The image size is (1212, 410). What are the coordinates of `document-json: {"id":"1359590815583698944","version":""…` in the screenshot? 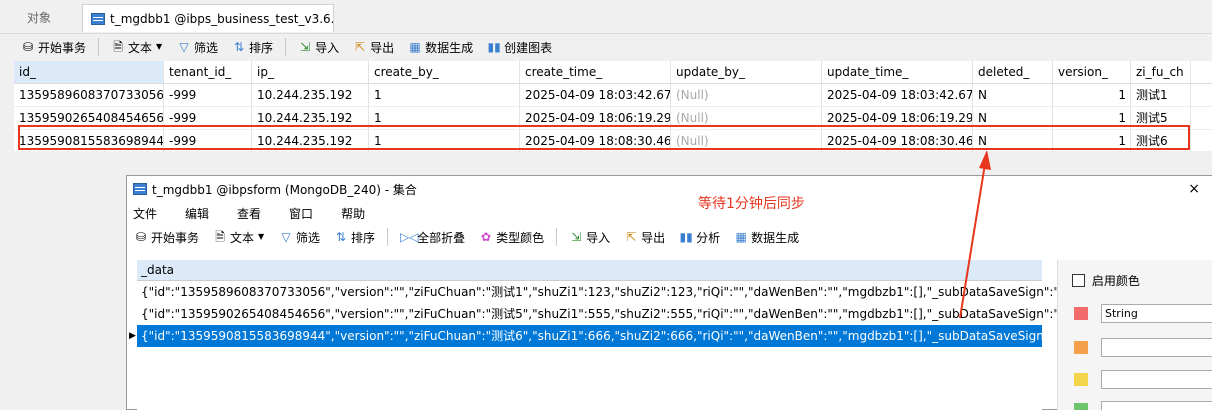 It's located at (618, 336).